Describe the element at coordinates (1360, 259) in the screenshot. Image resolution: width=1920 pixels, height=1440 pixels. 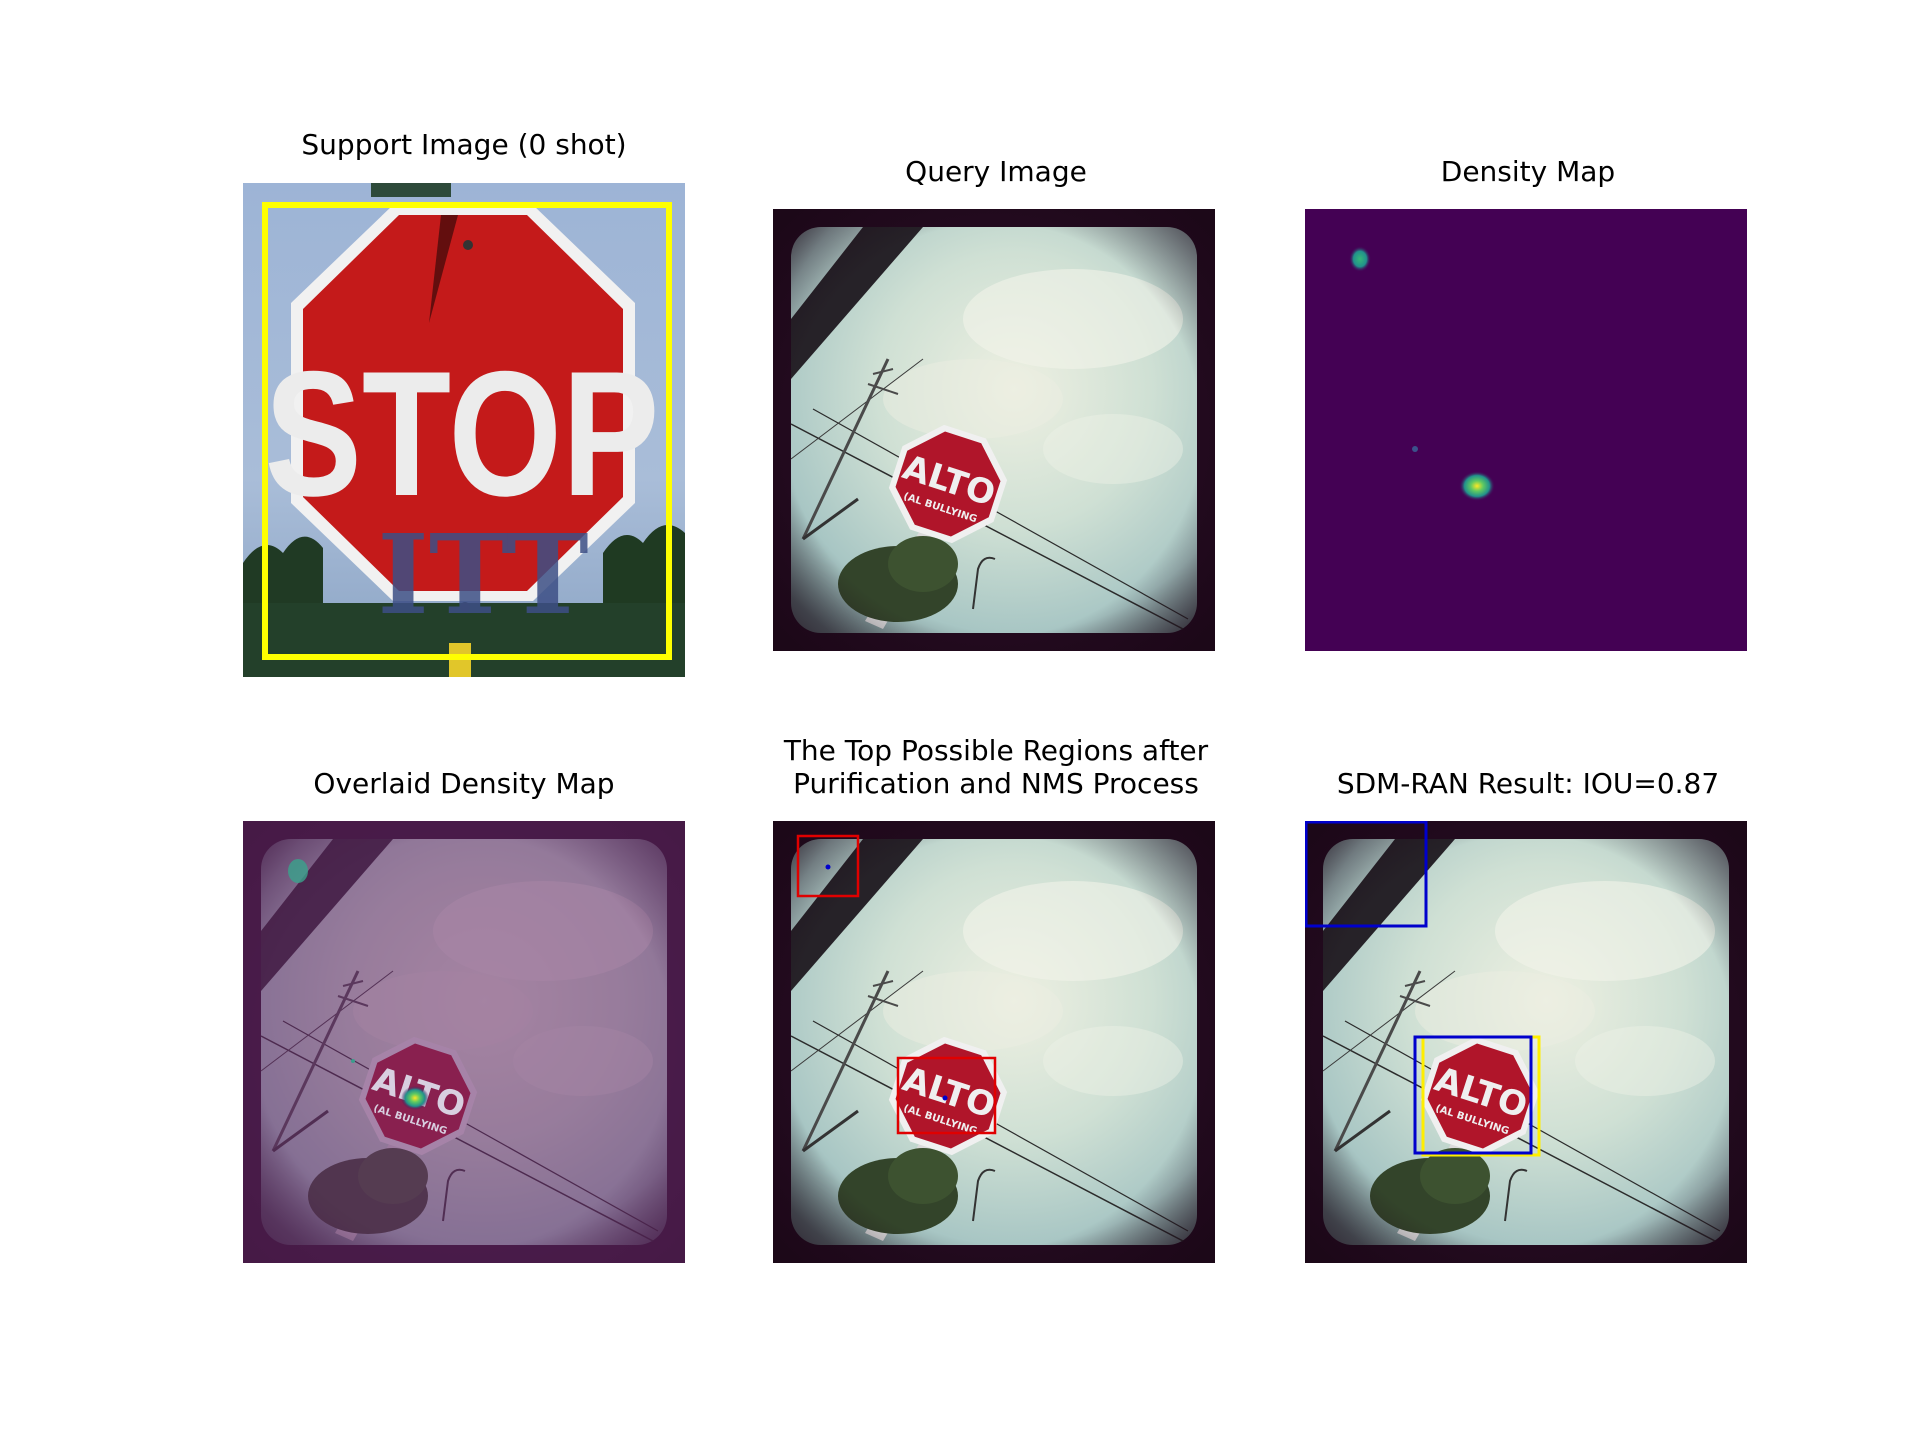
I see `density-blob-top-left` at that location.